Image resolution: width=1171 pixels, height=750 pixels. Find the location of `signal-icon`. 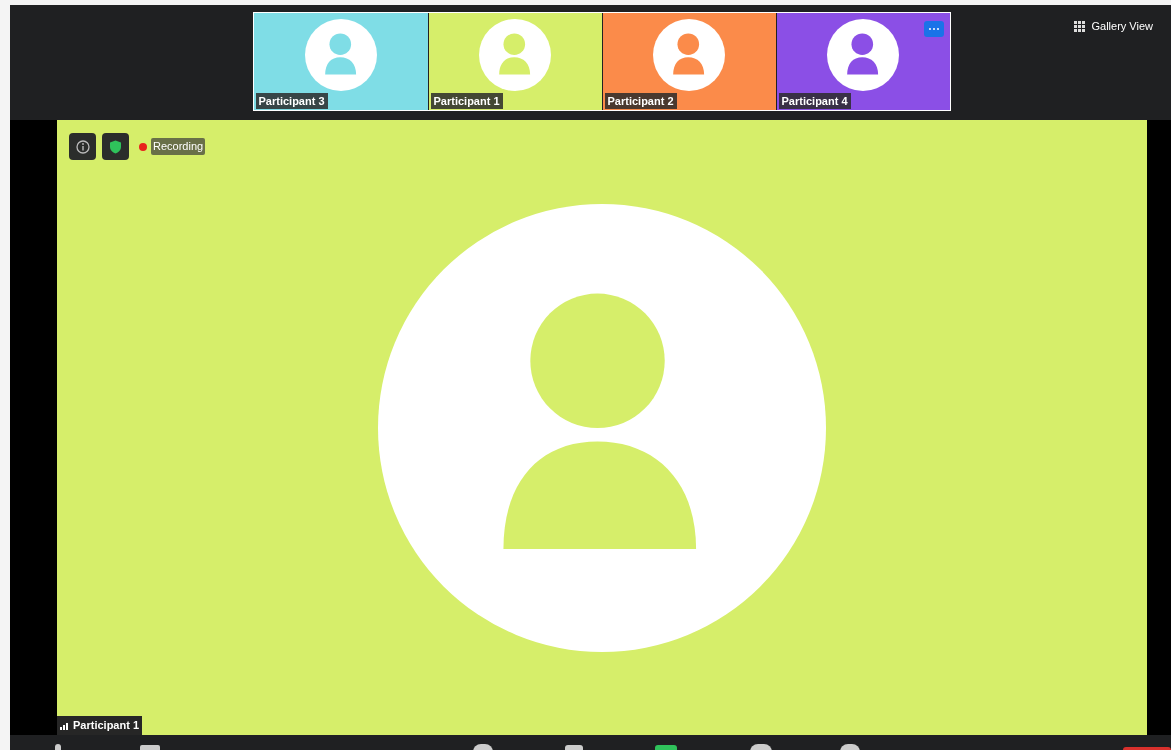

signal-icon is located at coordinates (65, 725).